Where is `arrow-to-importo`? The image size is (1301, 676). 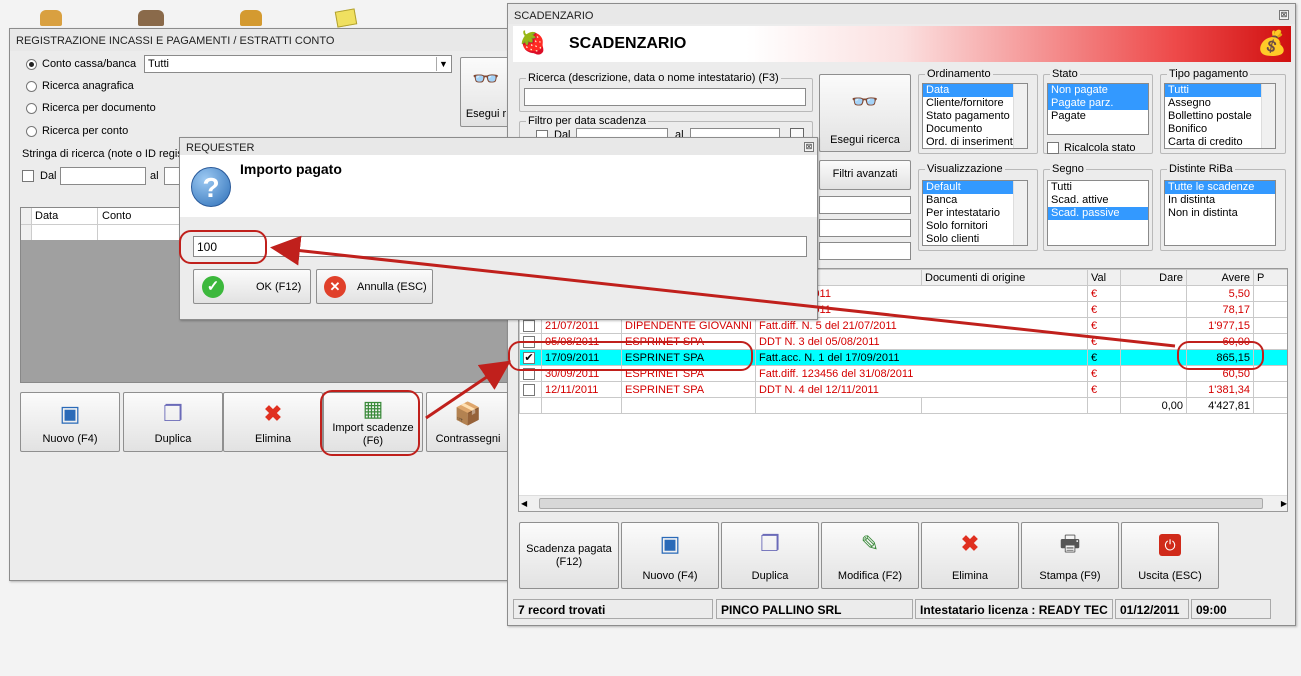
arrow-to-importo is located at coordinates (723, 291).